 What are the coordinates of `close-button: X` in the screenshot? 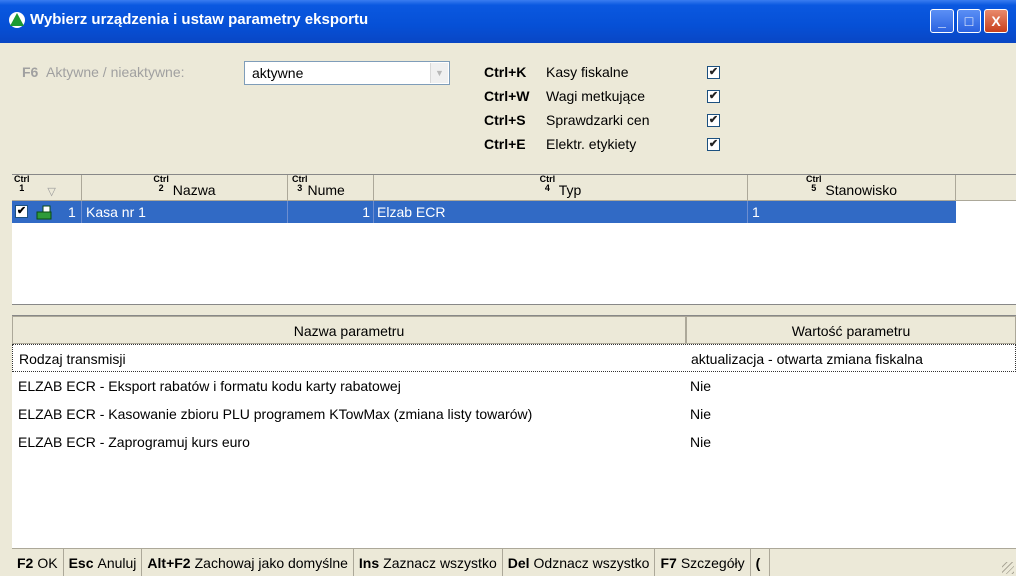 It's located at (996, 21).